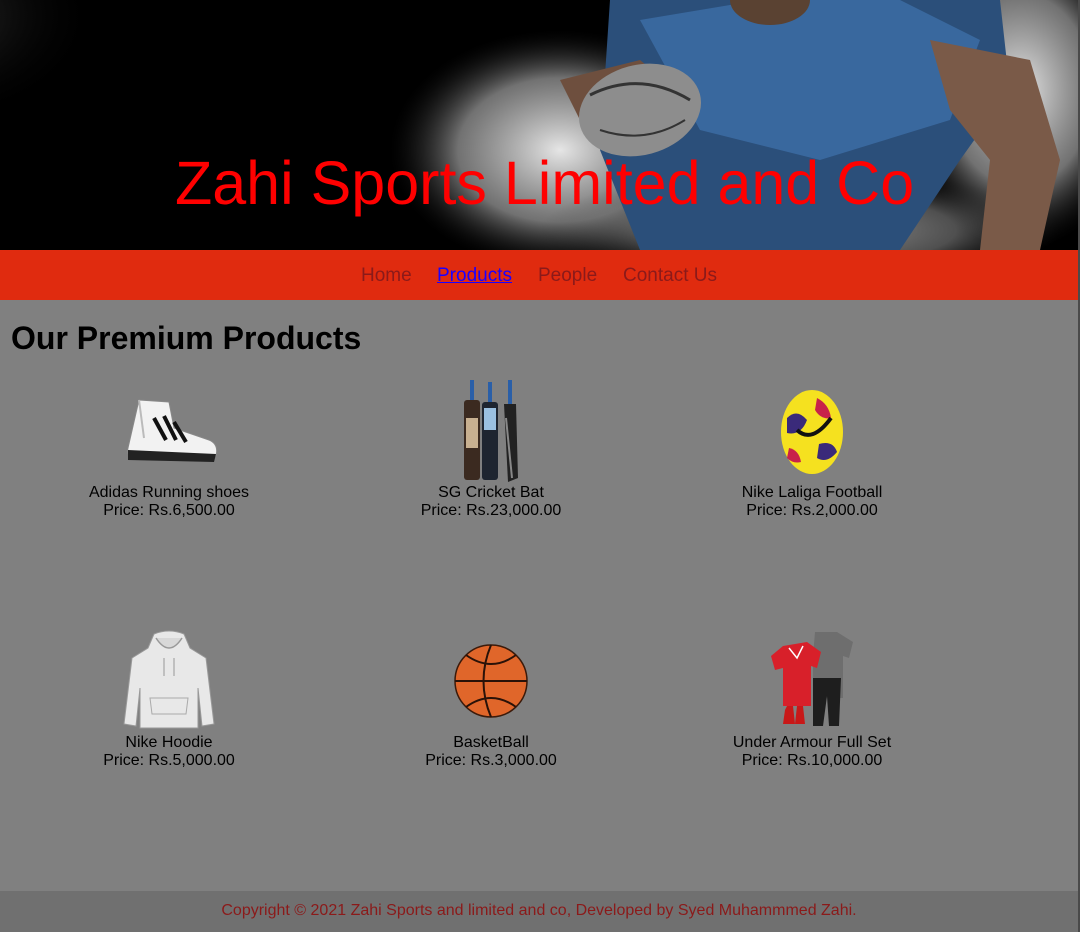  I want to click on football-icon, so click(812, 432).